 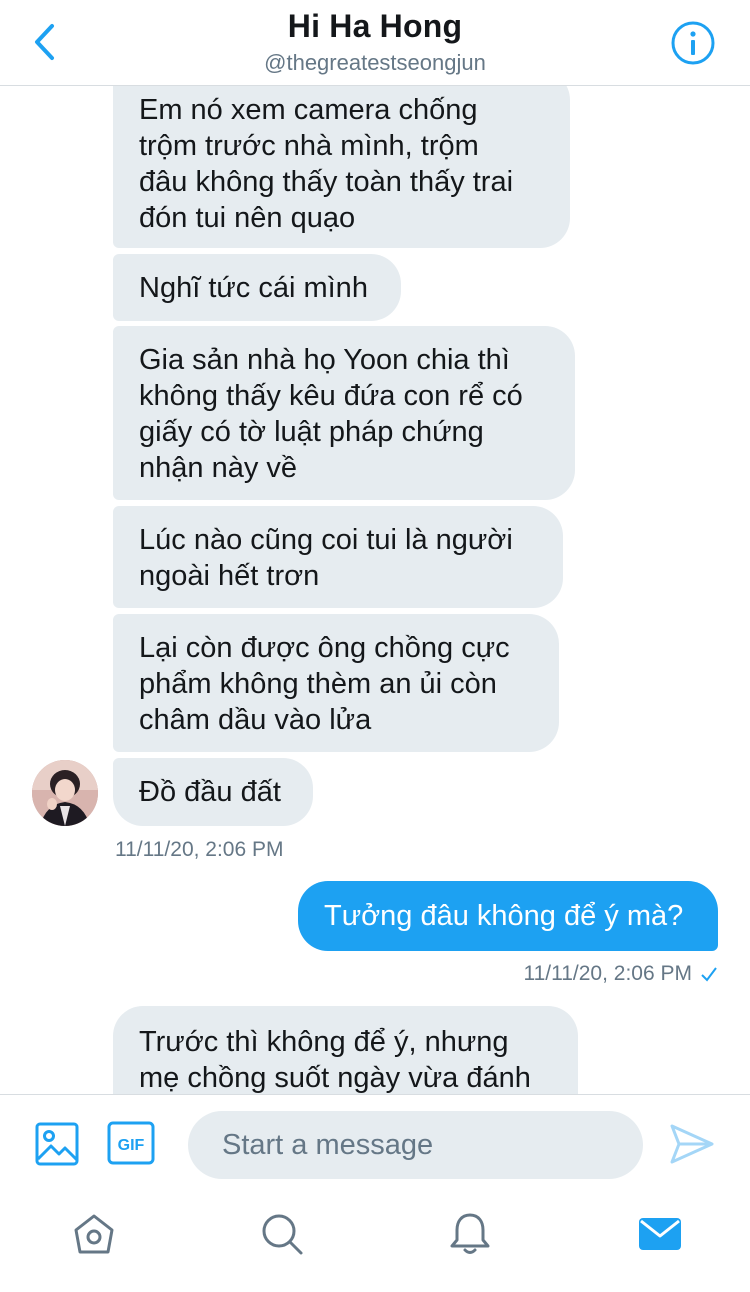 I want to click on info-icon, so click(x=693, y=43).